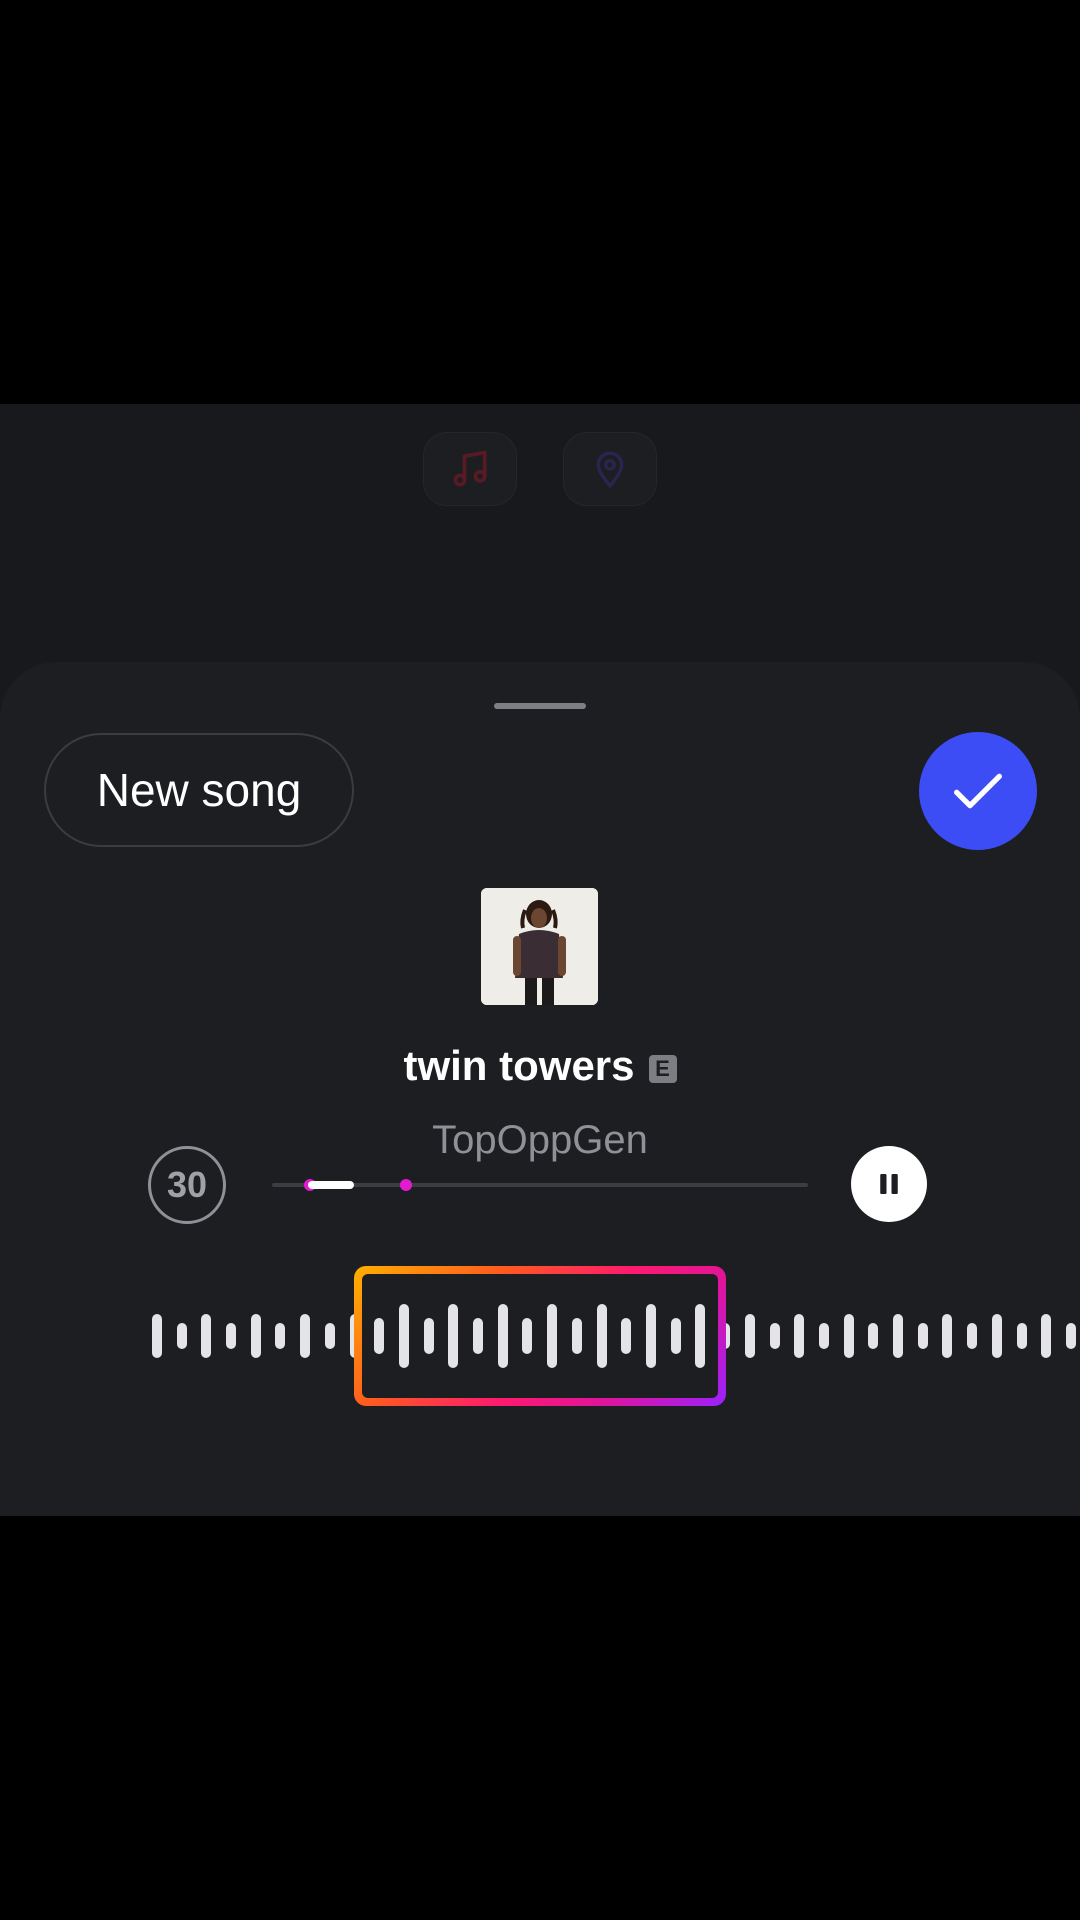  I want to click on checkmark-icon, so click(978, 791).